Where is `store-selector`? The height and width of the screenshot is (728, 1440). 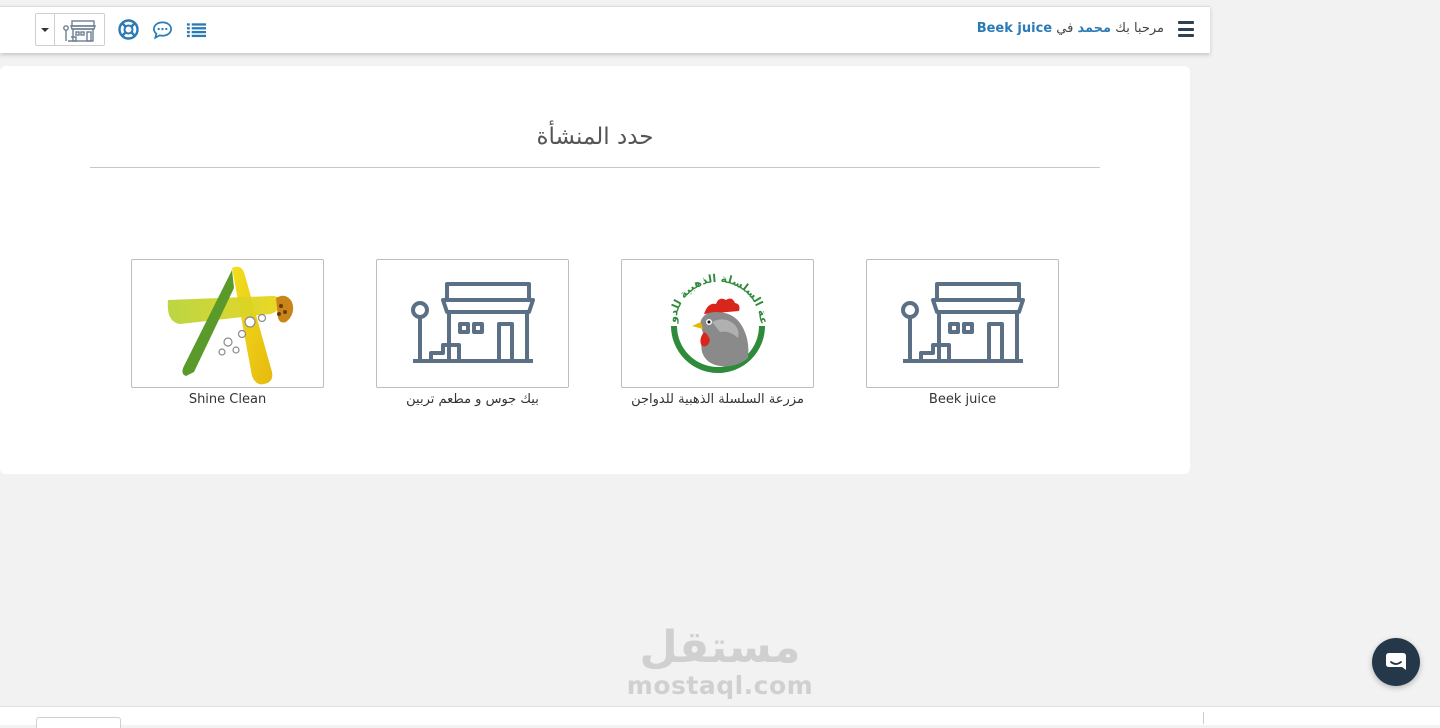
store-selector is located at coordinates (70, 29).